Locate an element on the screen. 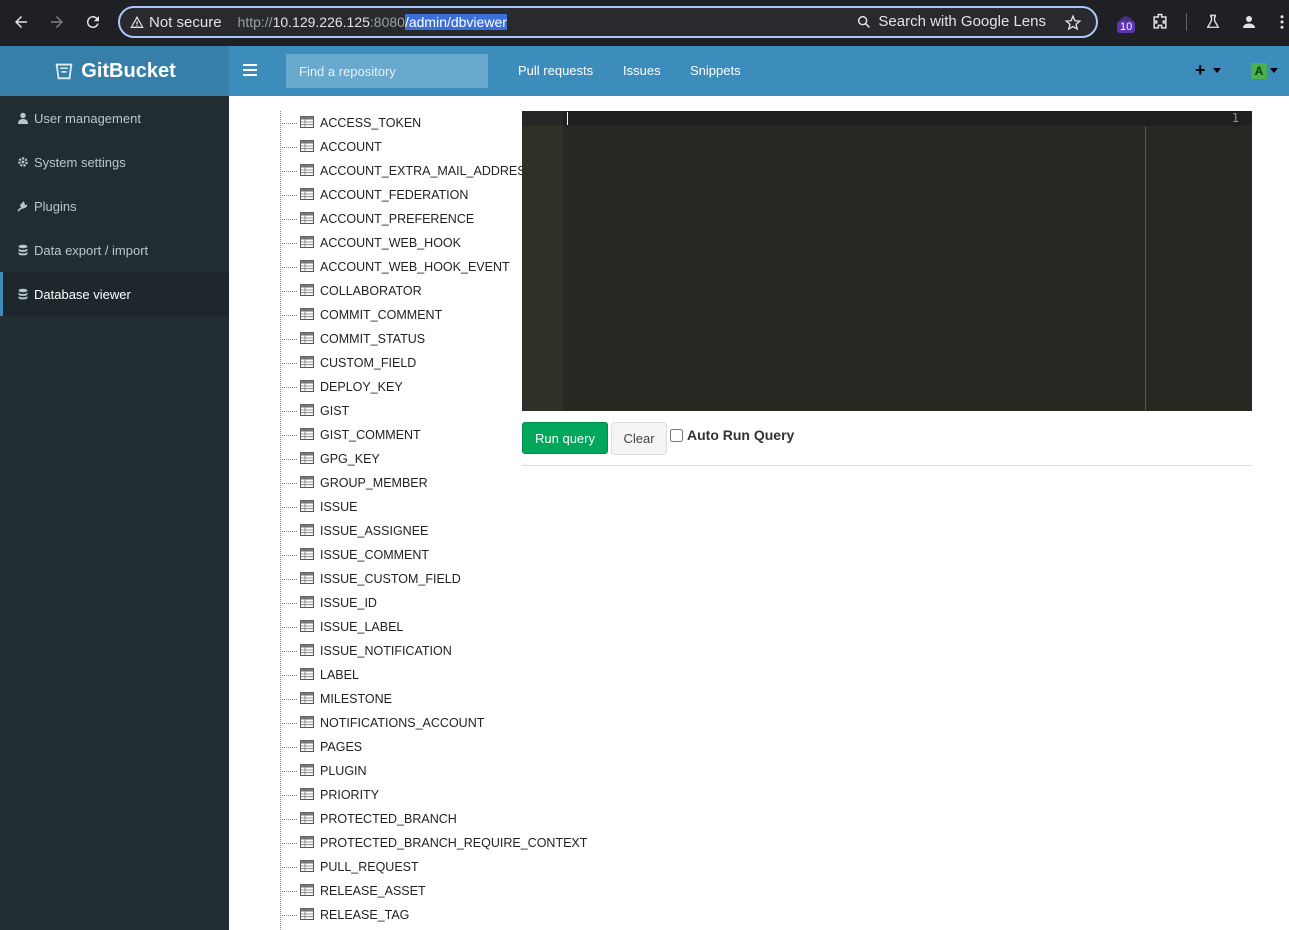  pull-requests-link: Pull requests is located at coordinates (555, 70).